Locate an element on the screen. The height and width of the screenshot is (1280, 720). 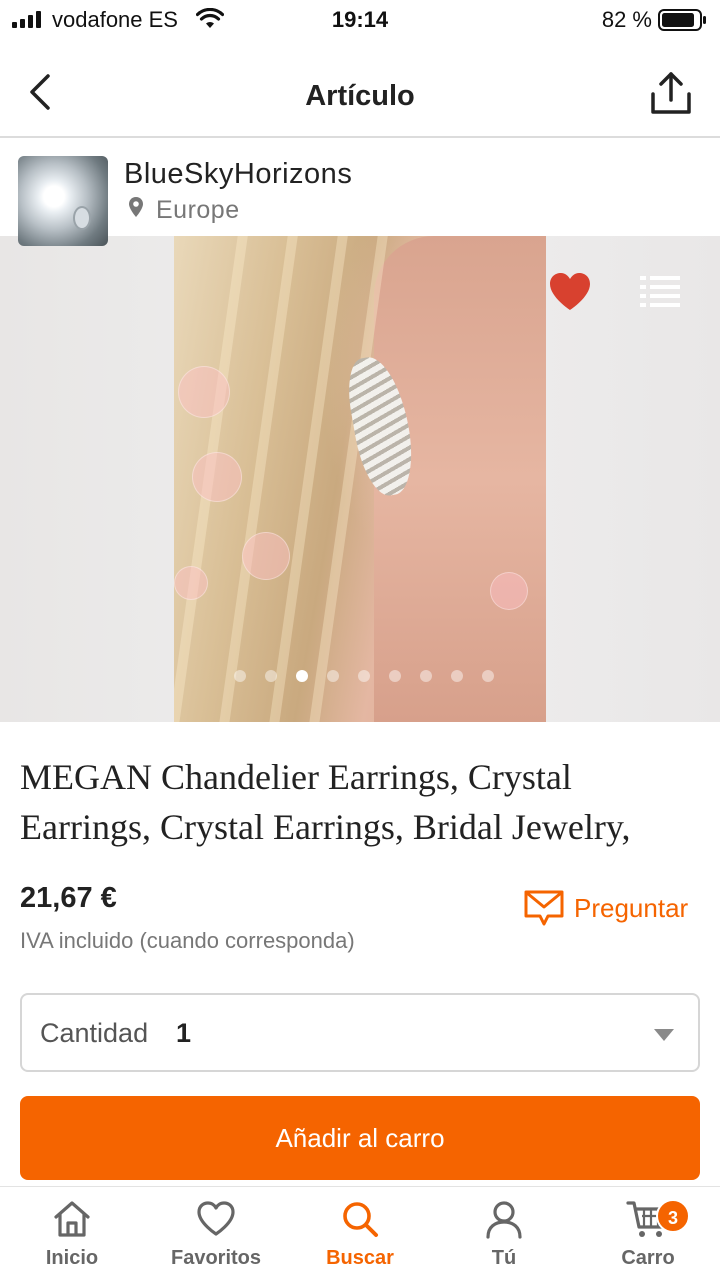
quantity-label: Cantidad is located at coordinates (94, 1033).